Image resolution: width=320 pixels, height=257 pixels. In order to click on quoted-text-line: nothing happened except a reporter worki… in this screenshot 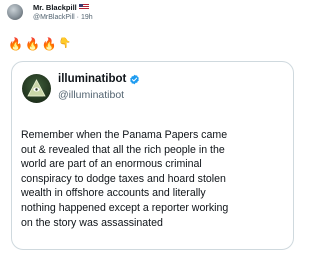, I will do `click(125, 207)`.